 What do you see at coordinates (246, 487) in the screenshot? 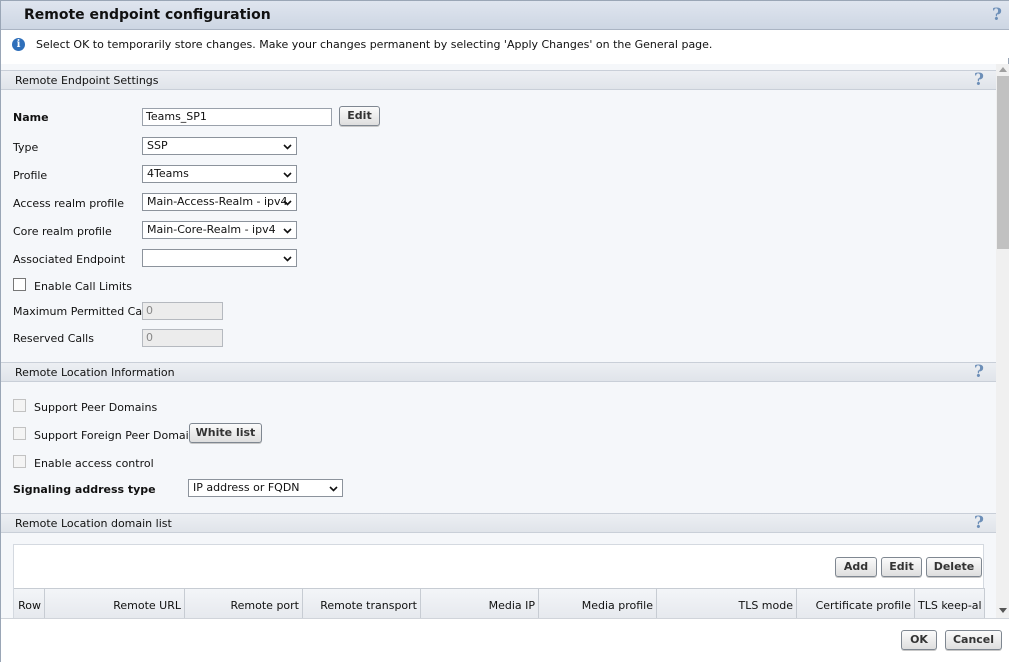
I see `signaling-address-type-value: IP address or FQDN` at bounding box center [246, 487].